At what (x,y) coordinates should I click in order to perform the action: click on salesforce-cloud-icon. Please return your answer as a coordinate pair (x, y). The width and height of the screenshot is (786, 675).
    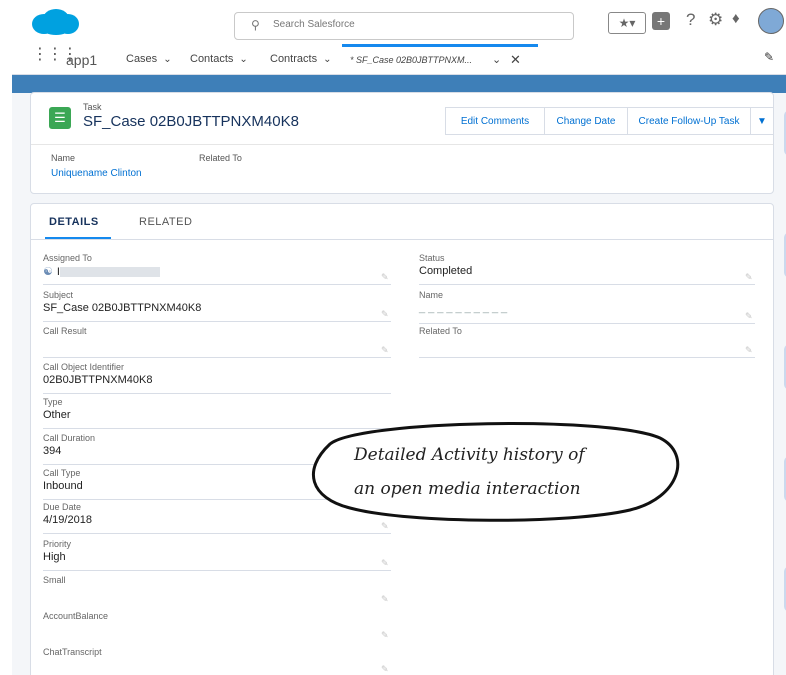
    Looking at the image, I should click on (55, 22).